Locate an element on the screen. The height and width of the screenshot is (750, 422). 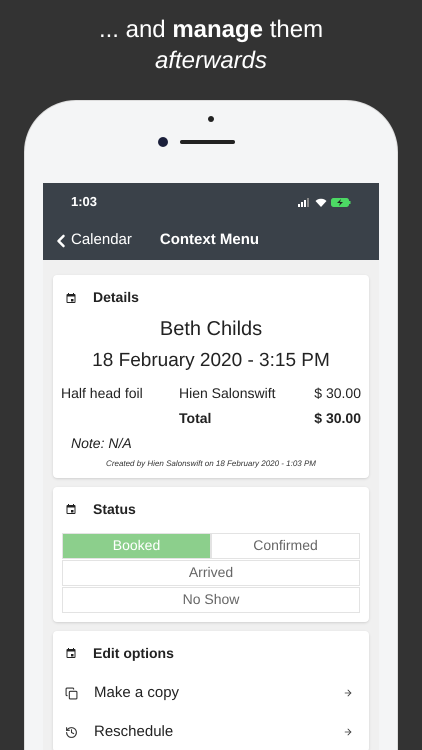
total-amount: $ 30.00 is located at coordinates (337, 418).